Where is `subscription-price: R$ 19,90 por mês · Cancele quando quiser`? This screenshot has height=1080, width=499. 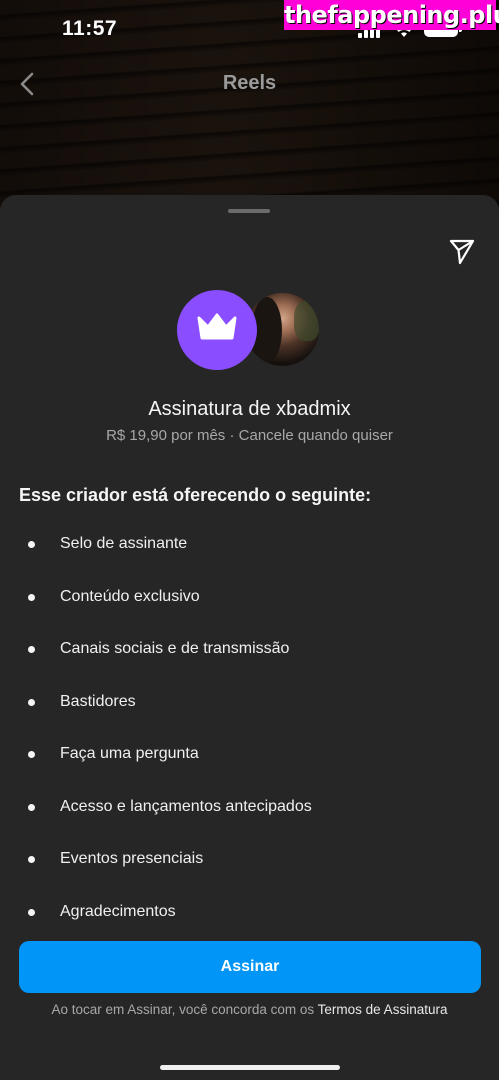
subscription-price: R$ 19,90 por mês · Cancele quando quiser is located at coordinates (249, 435).